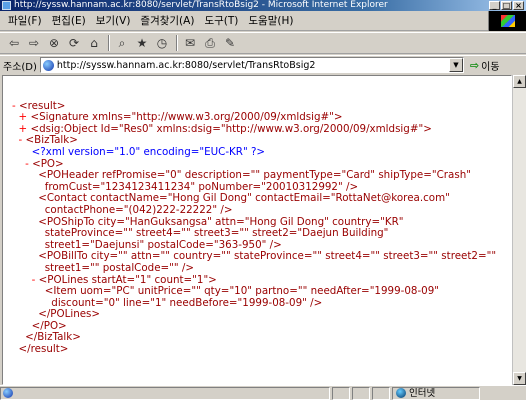 This screenshot has width=526, height=400. What do you see at coordinates (25, 20) in the screenshot?
I see `menu-file: 파일(F)` at bounding box center [25, 20].